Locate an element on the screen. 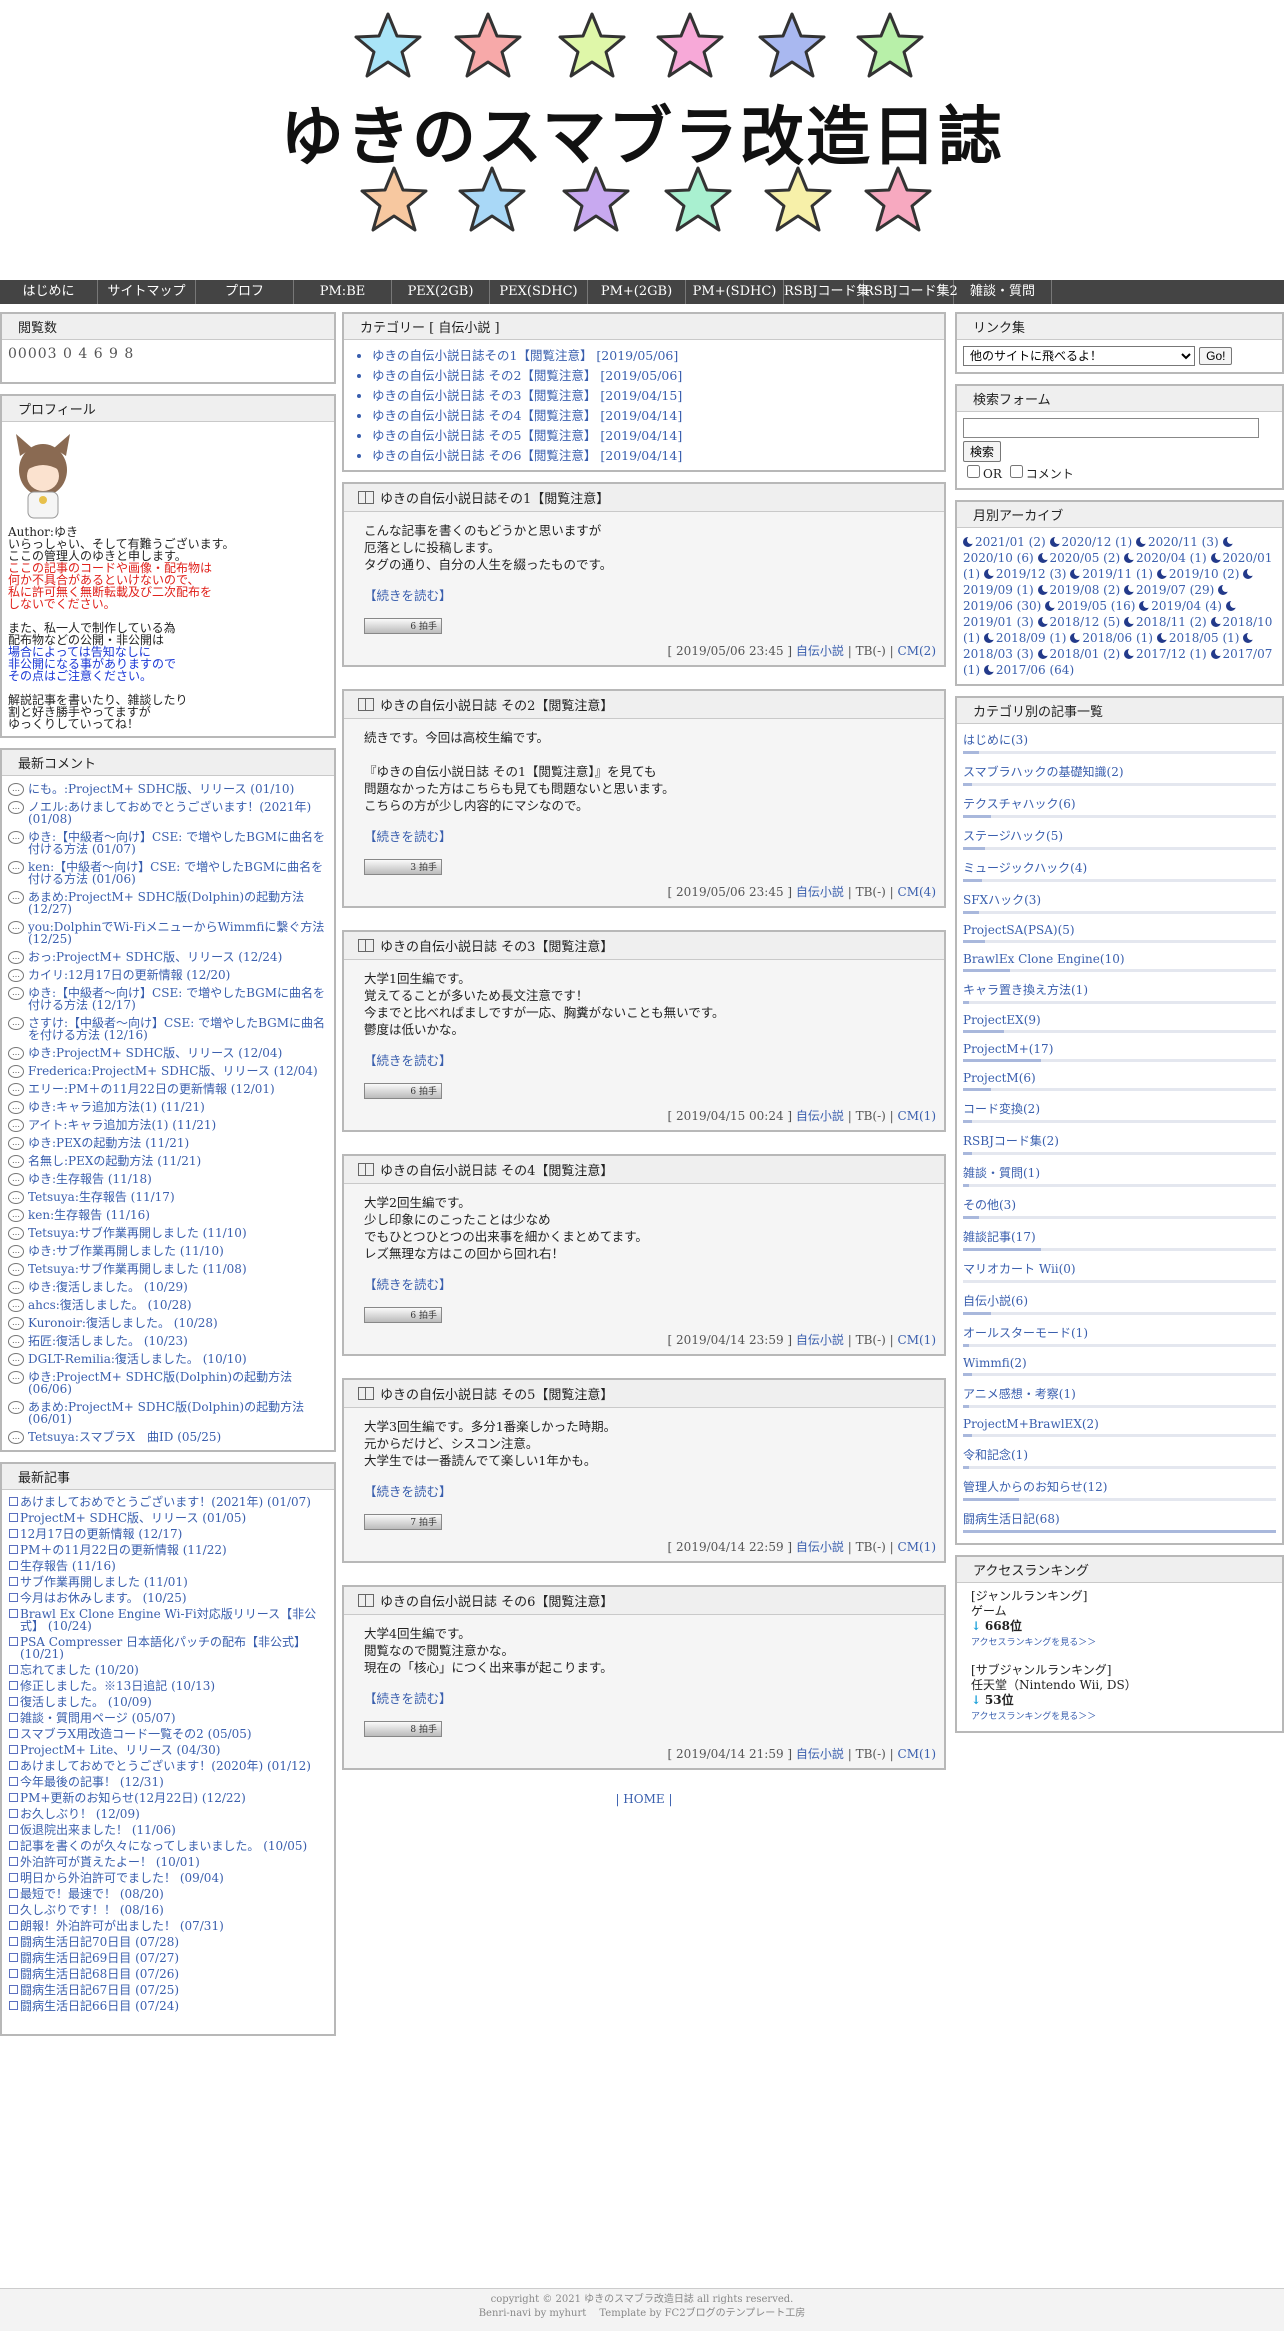 This screenshot has height=2331, width=1284. article-item: 今月はお休みします。 (10/25) is located at coordinates (168, 1598).